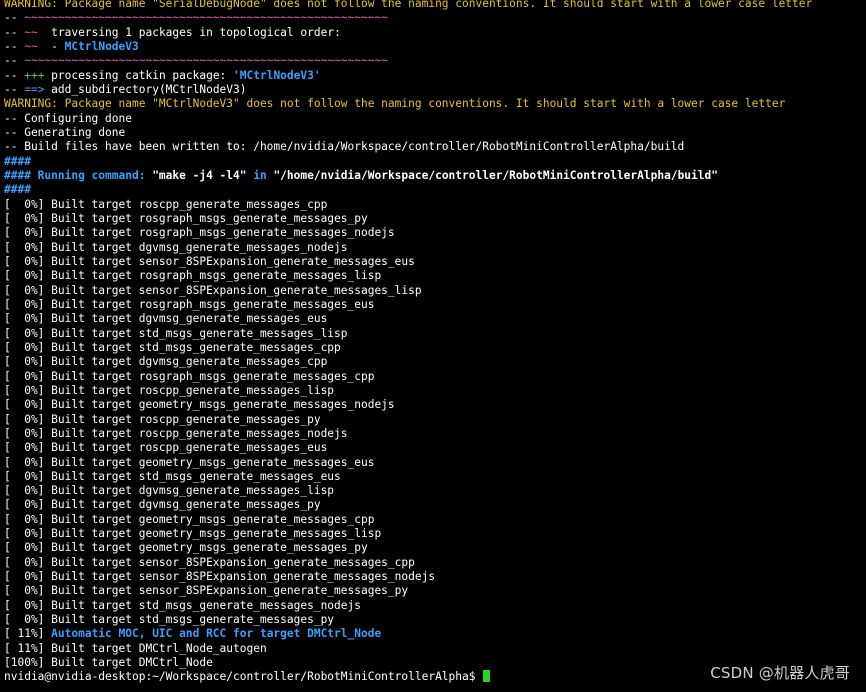 The height and width of the screenshot is (692, 866). What do you see at coordinates (487, 676) in the screenshot?
I see `text-cursor` at bounding box center [487, 676].